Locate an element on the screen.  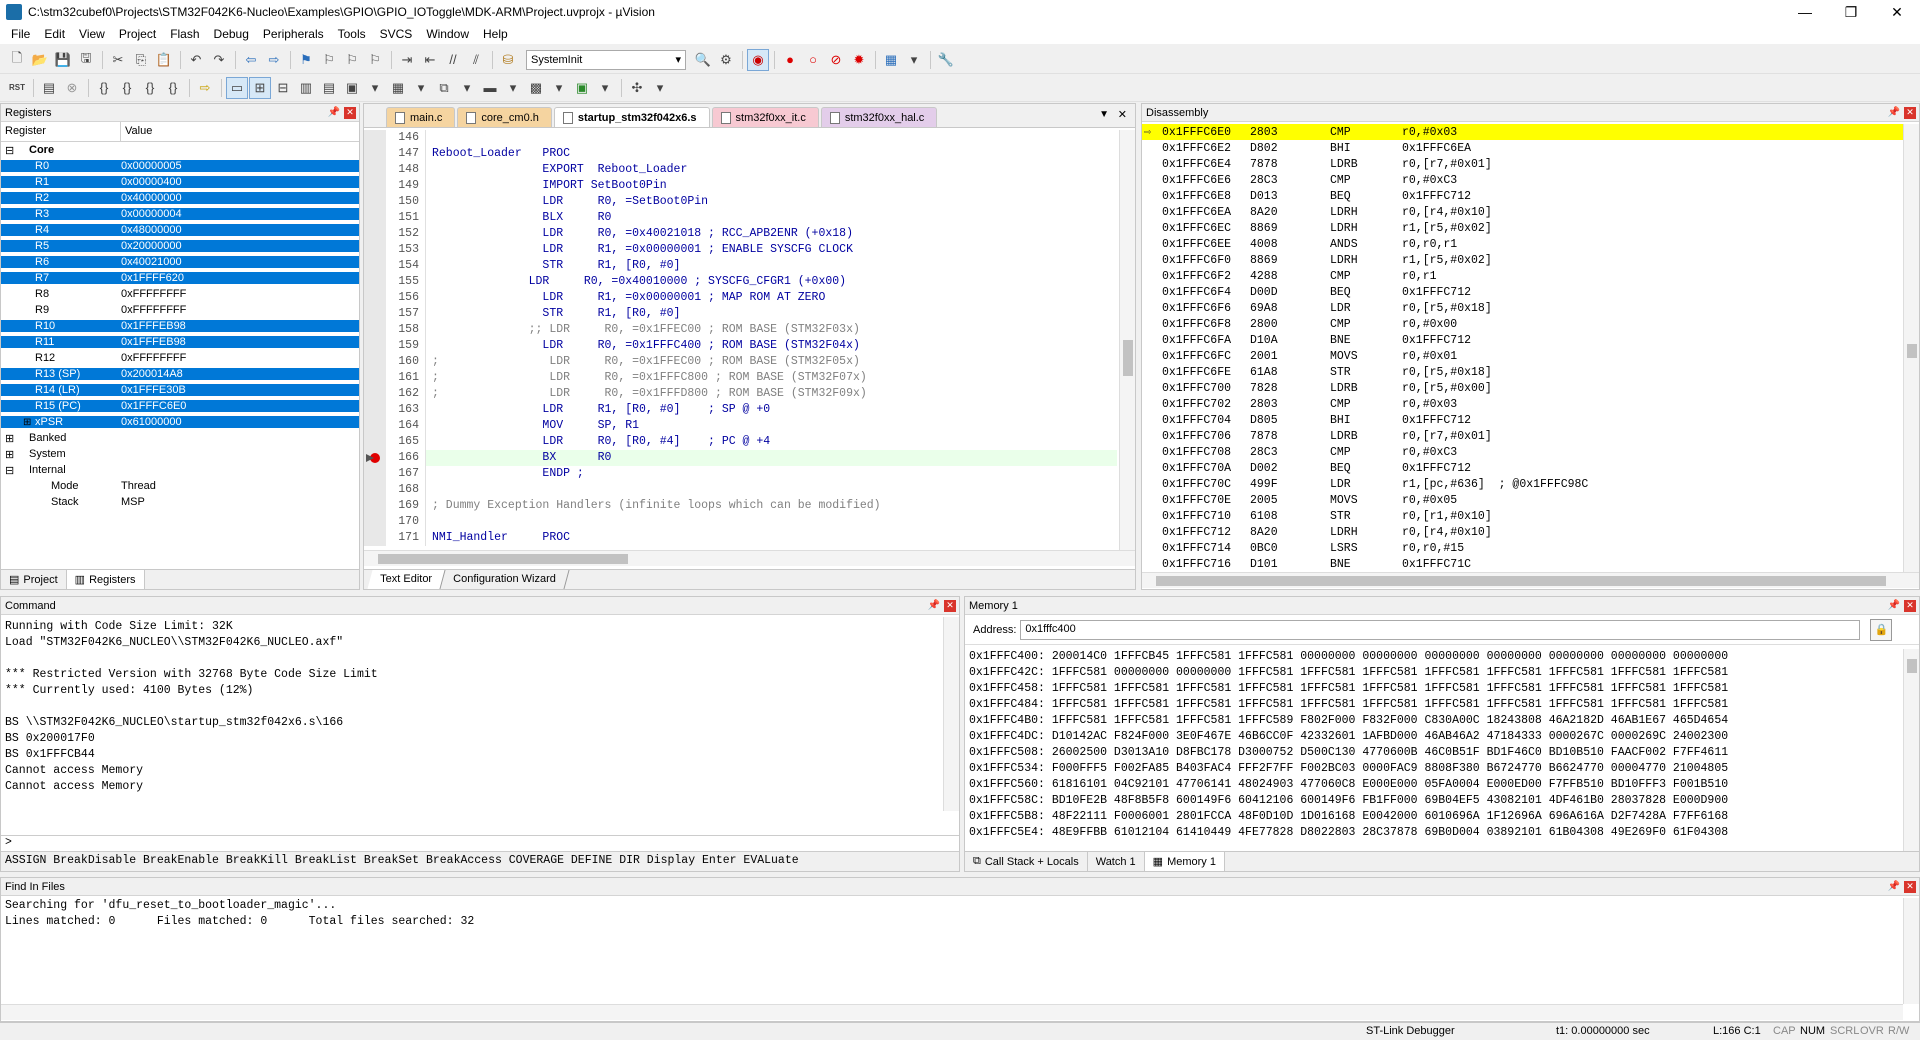
expand-icon: ⊞ is located at coordinates (27, 422).